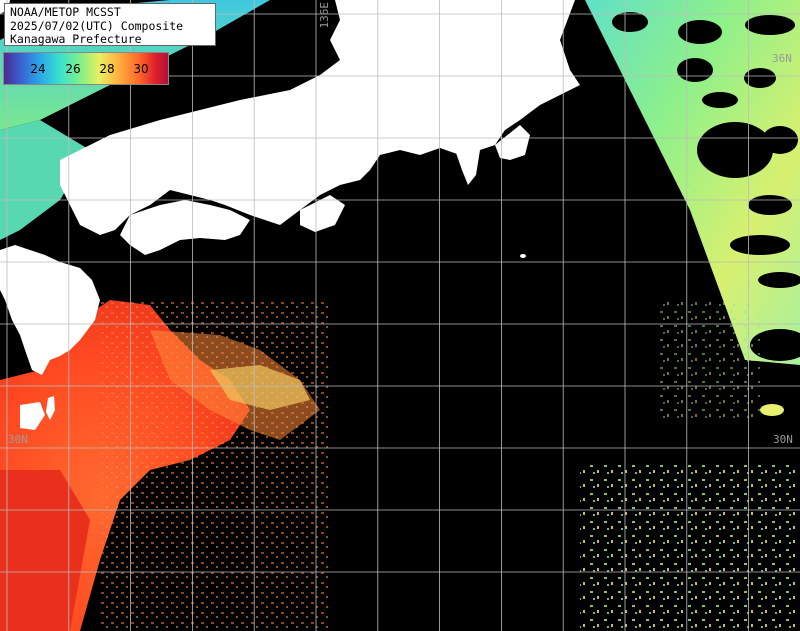  I want to click on legend-tick-28: 28, so click(107, 69).